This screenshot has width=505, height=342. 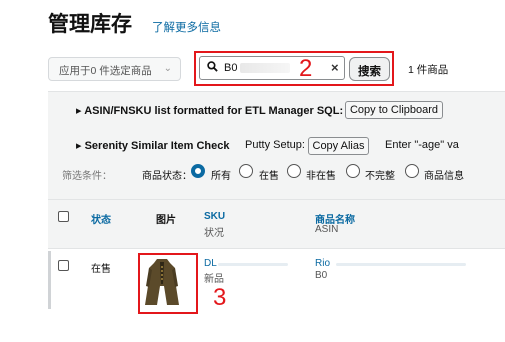 I want to click on radio-listing-info-label: 商品信息, so click(x=444, y=176).